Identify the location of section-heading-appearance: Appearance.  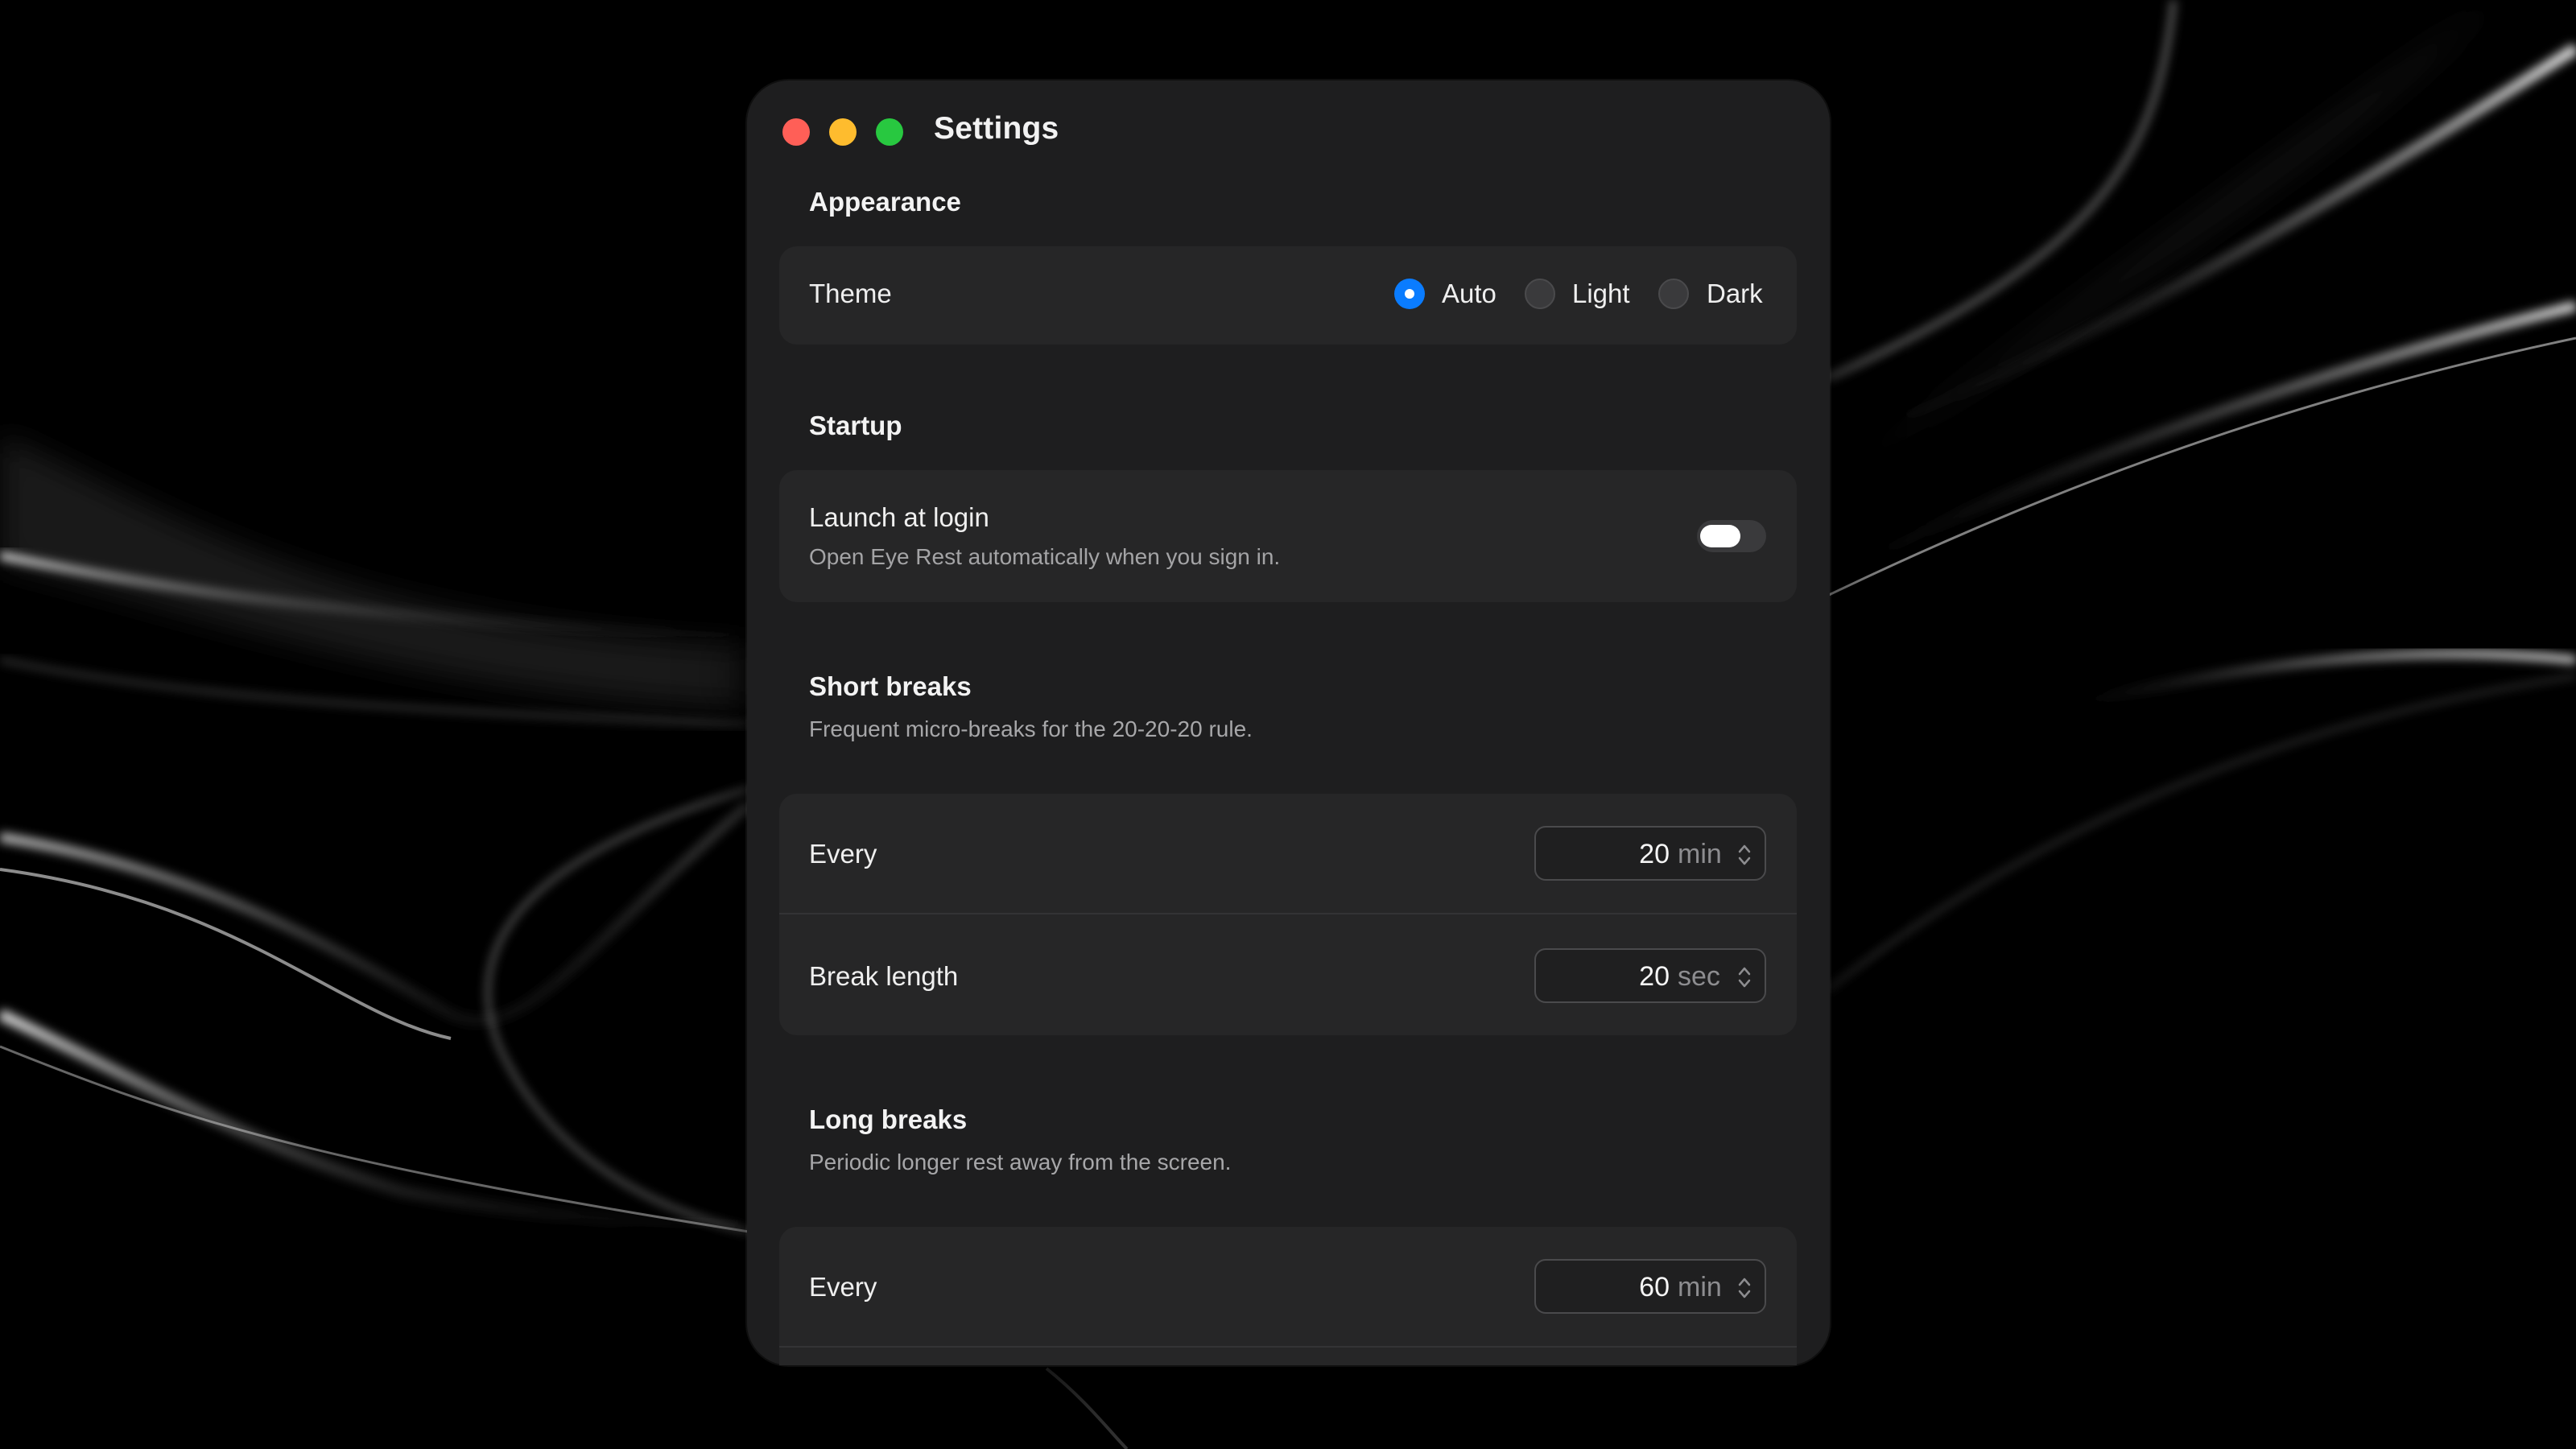
(885, 202).